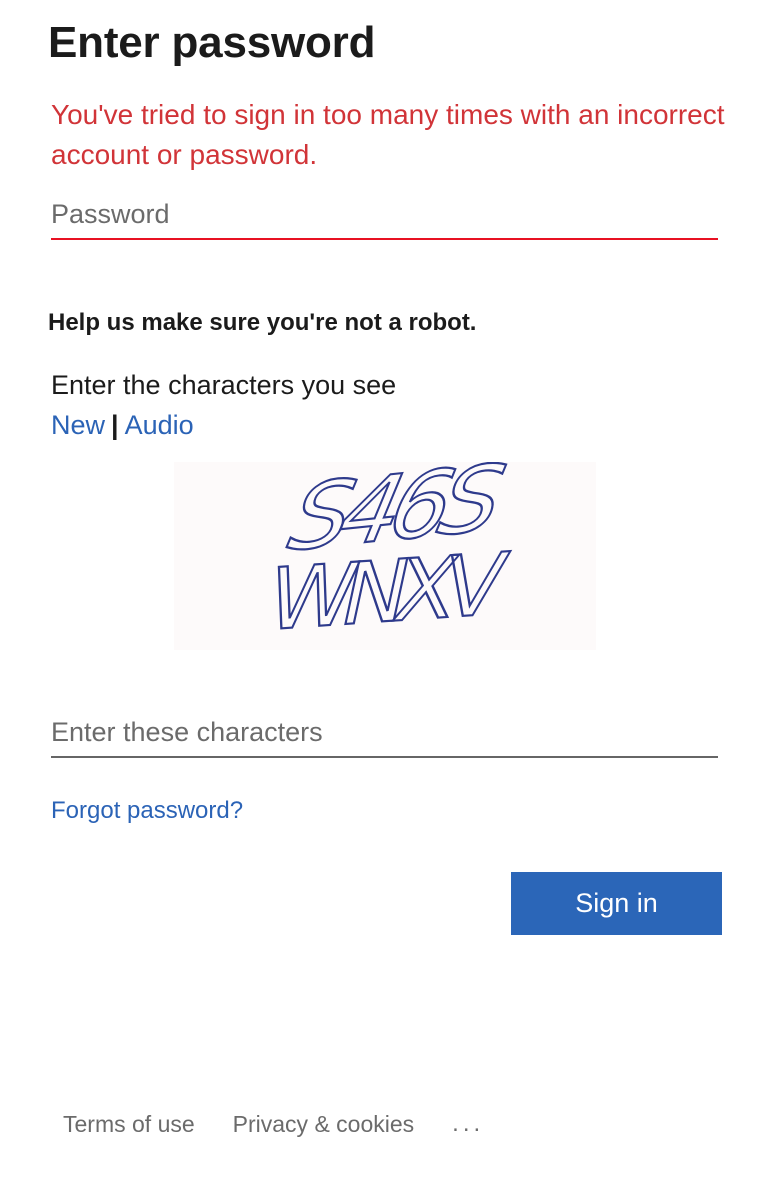 This screenshot has height=1200, width=769. I want to click on privacy-cookies-link: Privacy & cookies, so click(324, 1124).